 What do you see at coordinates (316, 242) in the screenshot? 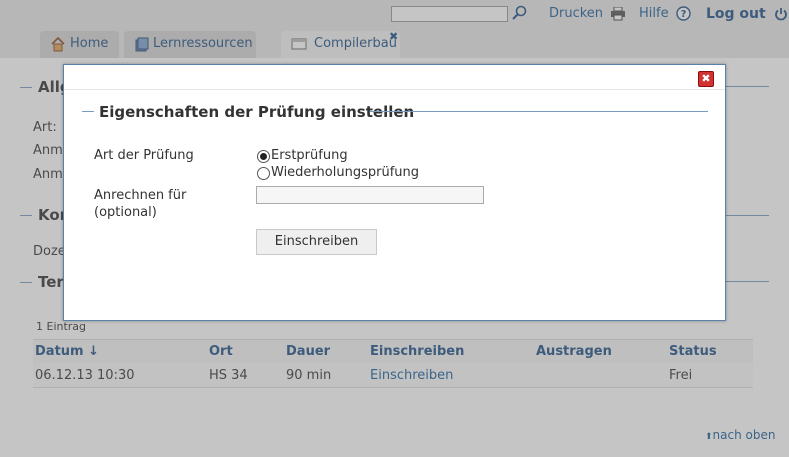
I see `enroll-button: Einschreiben` at bounding box center [316, 242].